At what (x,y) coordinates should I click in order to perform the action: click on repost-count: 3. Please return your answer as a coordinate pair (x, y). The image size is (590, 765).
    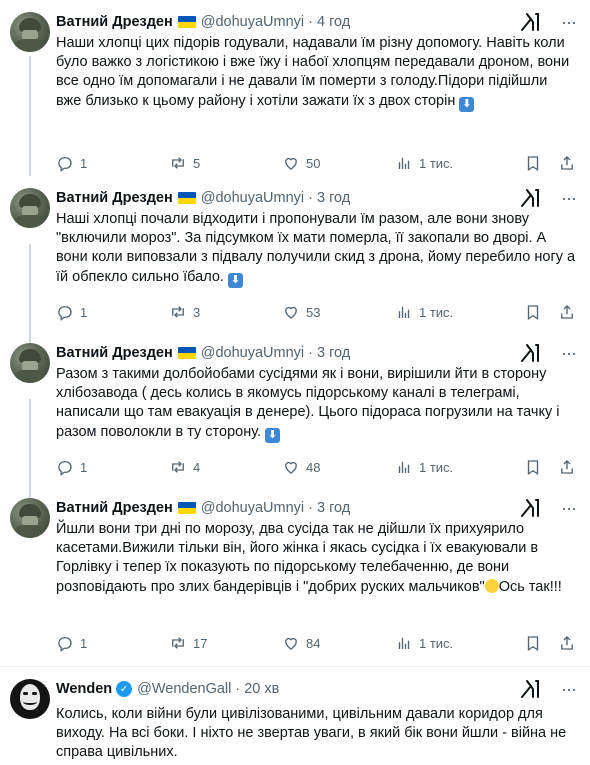
    Looking at the image, I should click on (197, 312).